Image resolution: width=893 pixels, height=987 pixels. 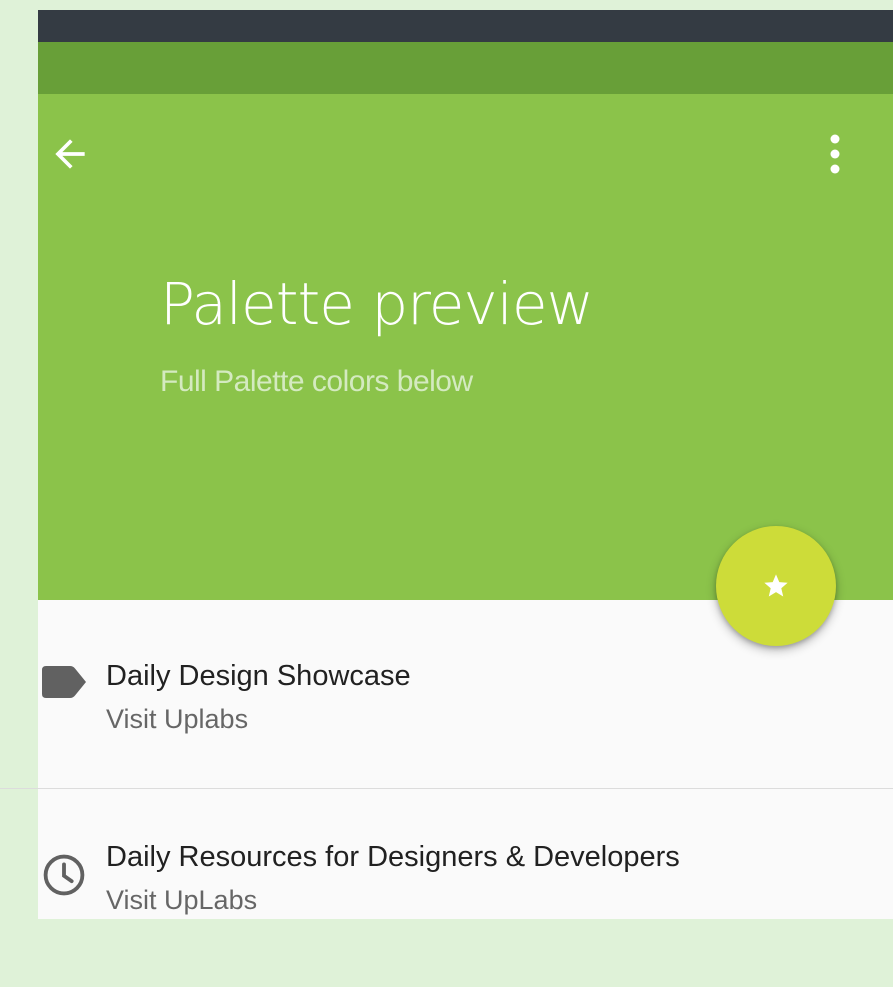 What do you see at coordinates (258, 676) in the screenshot?
I see `list-item-title: Daily Design Showcase` at bounding box center [258, 676].